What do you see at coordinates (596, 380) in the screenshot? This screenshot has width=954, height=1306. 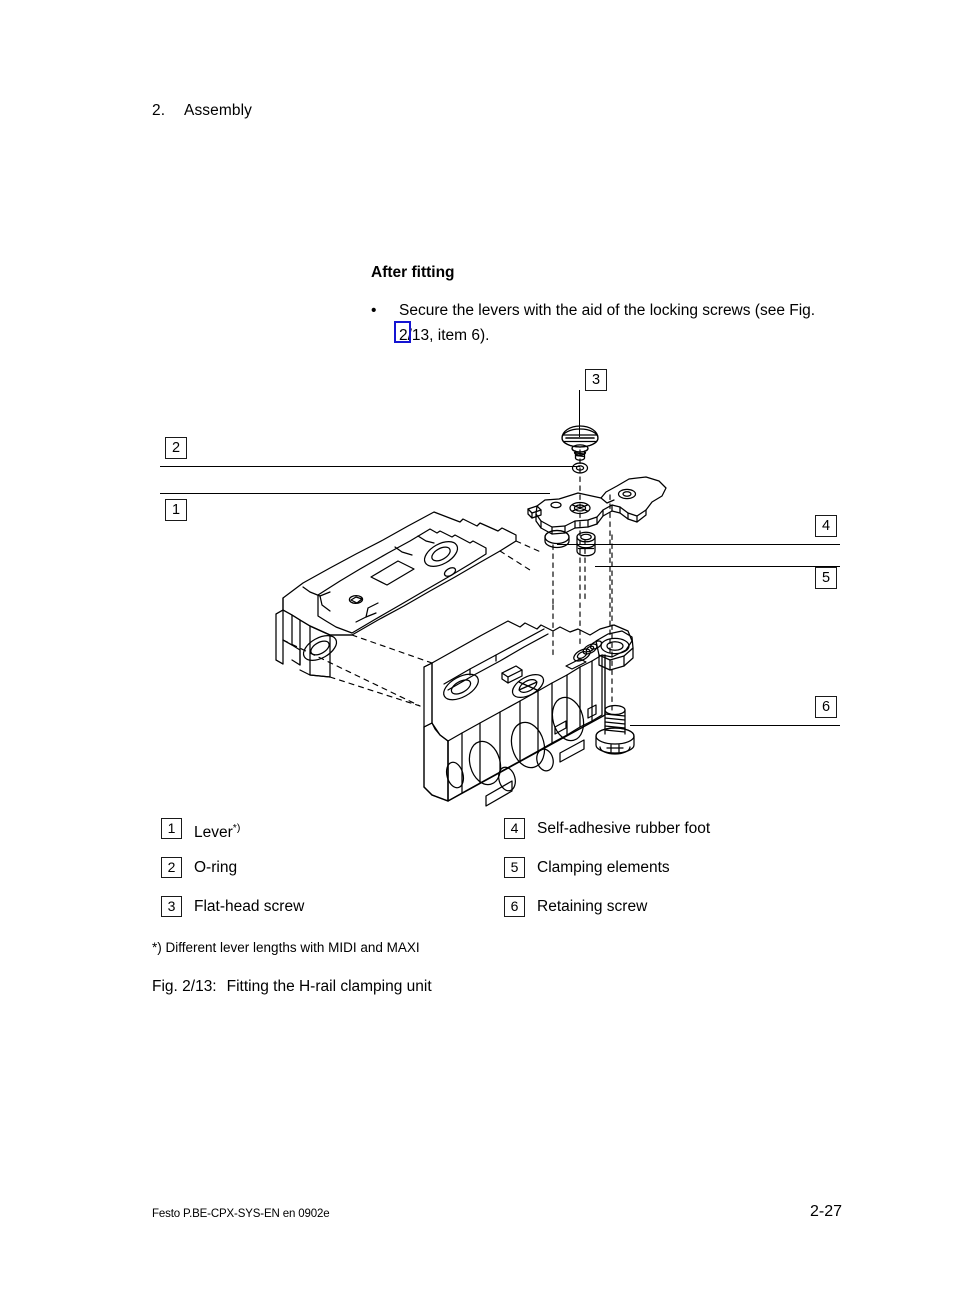 I see `callout-3: 3` at bounding box center [596, 380].